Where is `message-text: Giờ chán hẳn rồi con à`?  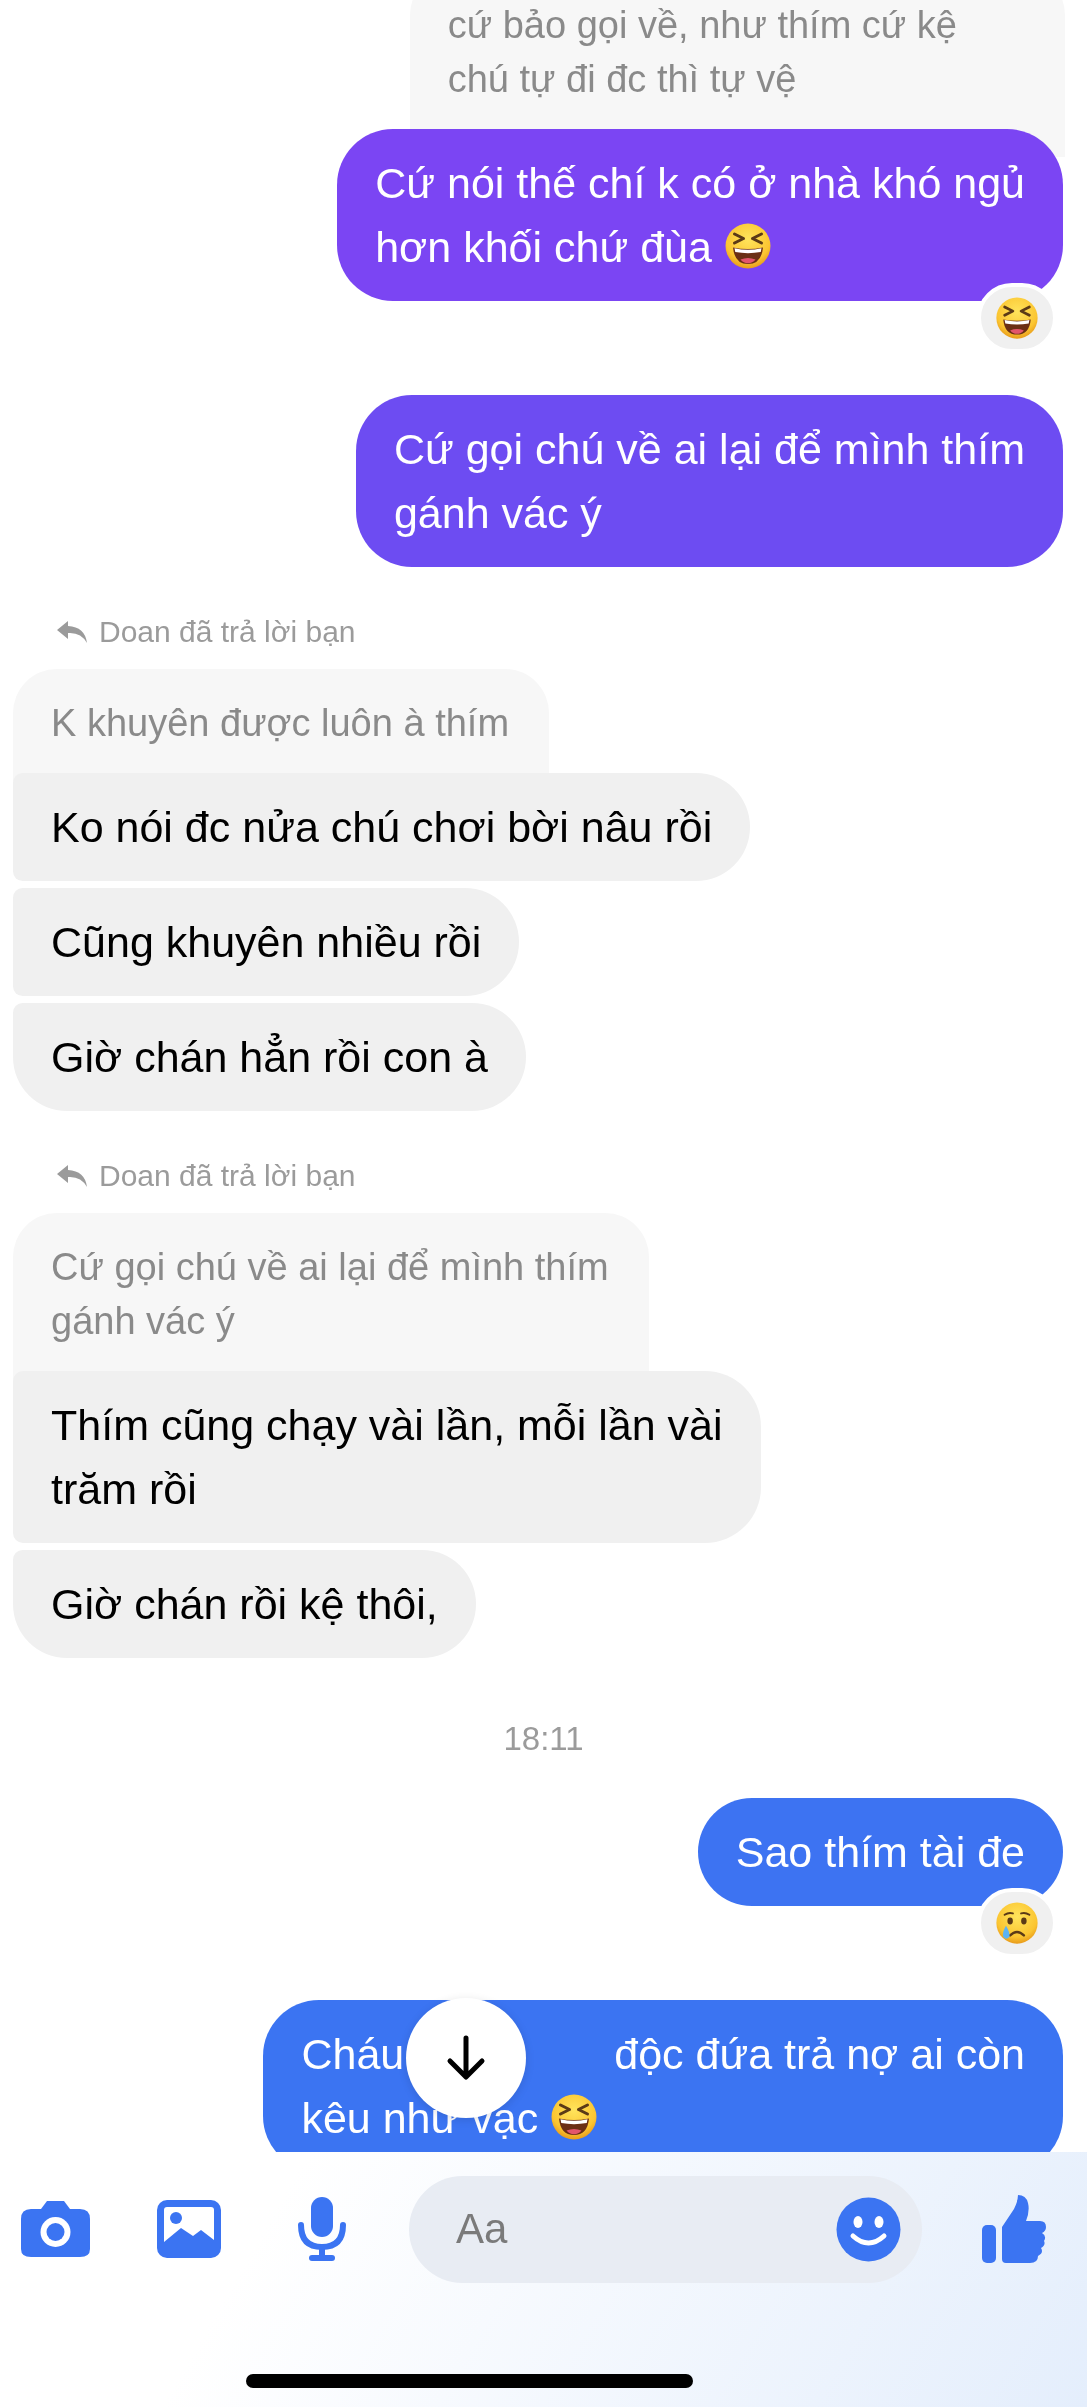
message-text: Giờ chán hẳn rồi con à is located at coordinates (269, 1057).